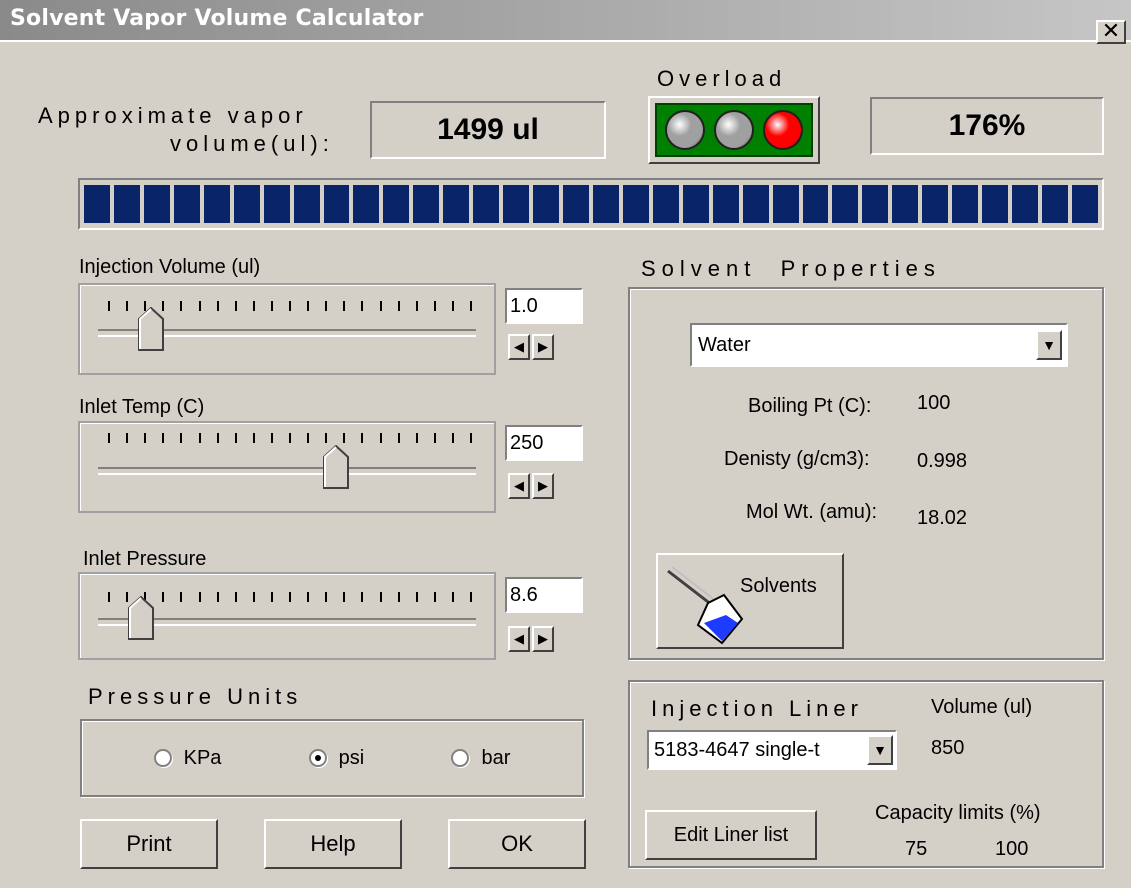 The width and height of the screenshot is (1131, 888). What do you see at coordinates (333, 844) in the screenshot?
I see `help-button: Help` at bounding box center [333, 844].